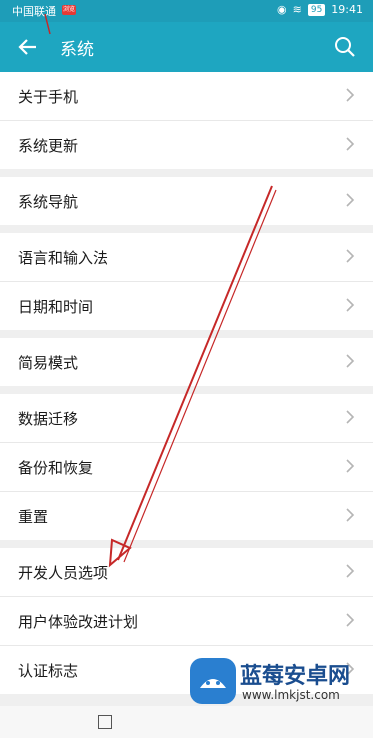 The image size is (373, 738). Describe the element at coordinates (291, 695) in the screenshot. I see `watermark-url: www.lmkjst.com` at that location.